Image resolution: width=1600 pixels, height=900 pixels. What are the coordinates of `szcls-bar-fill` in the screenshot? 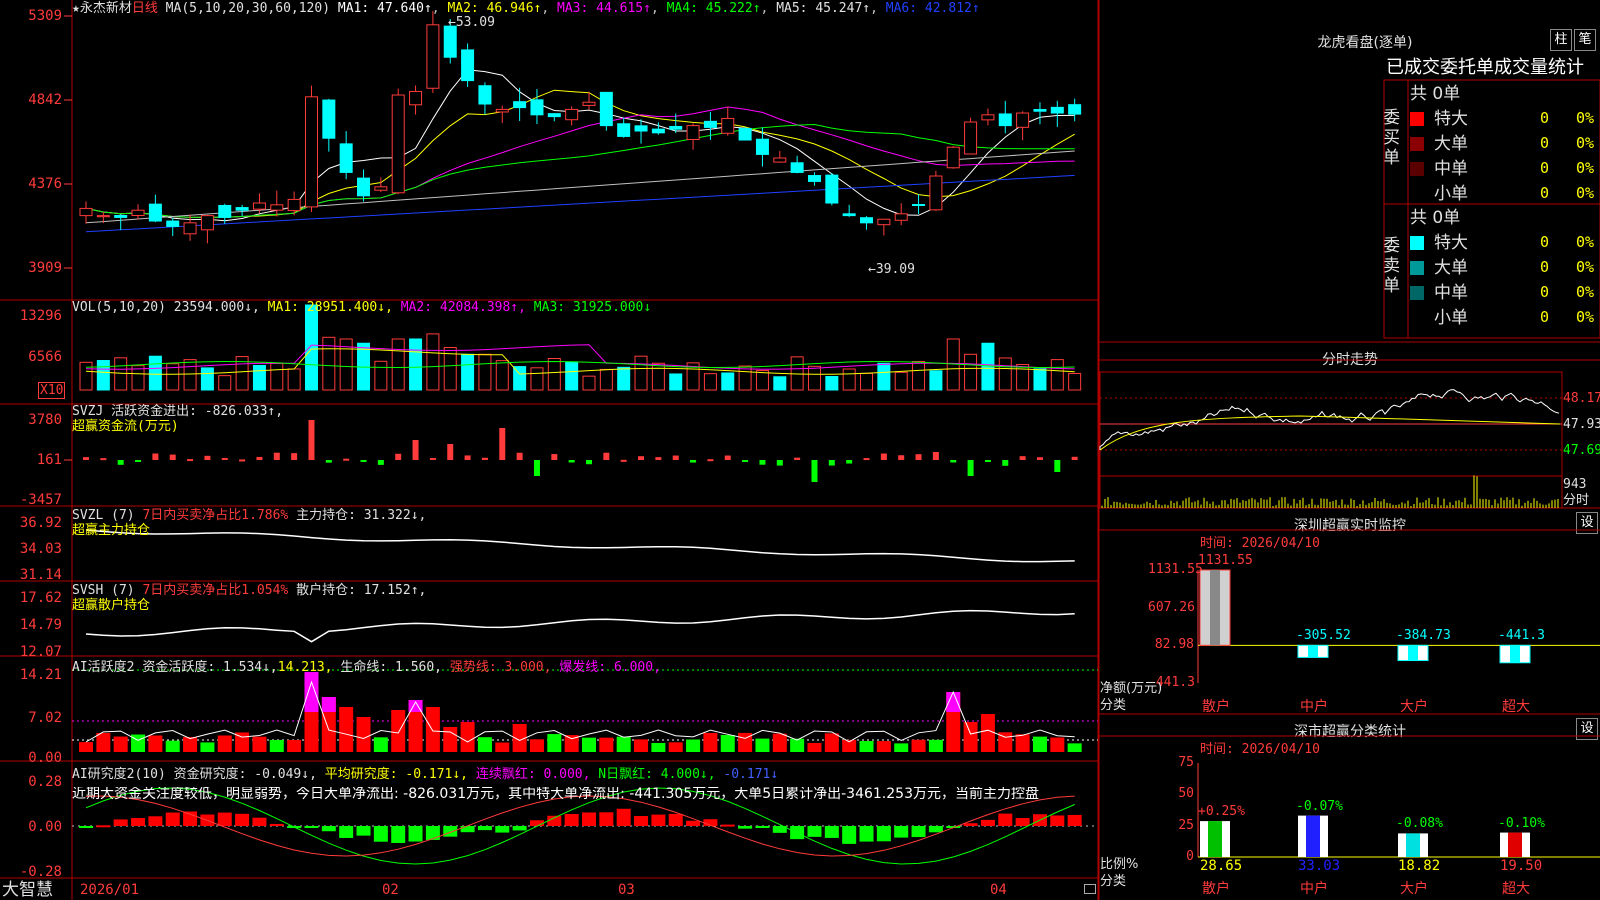 It's located at (1413, 845).